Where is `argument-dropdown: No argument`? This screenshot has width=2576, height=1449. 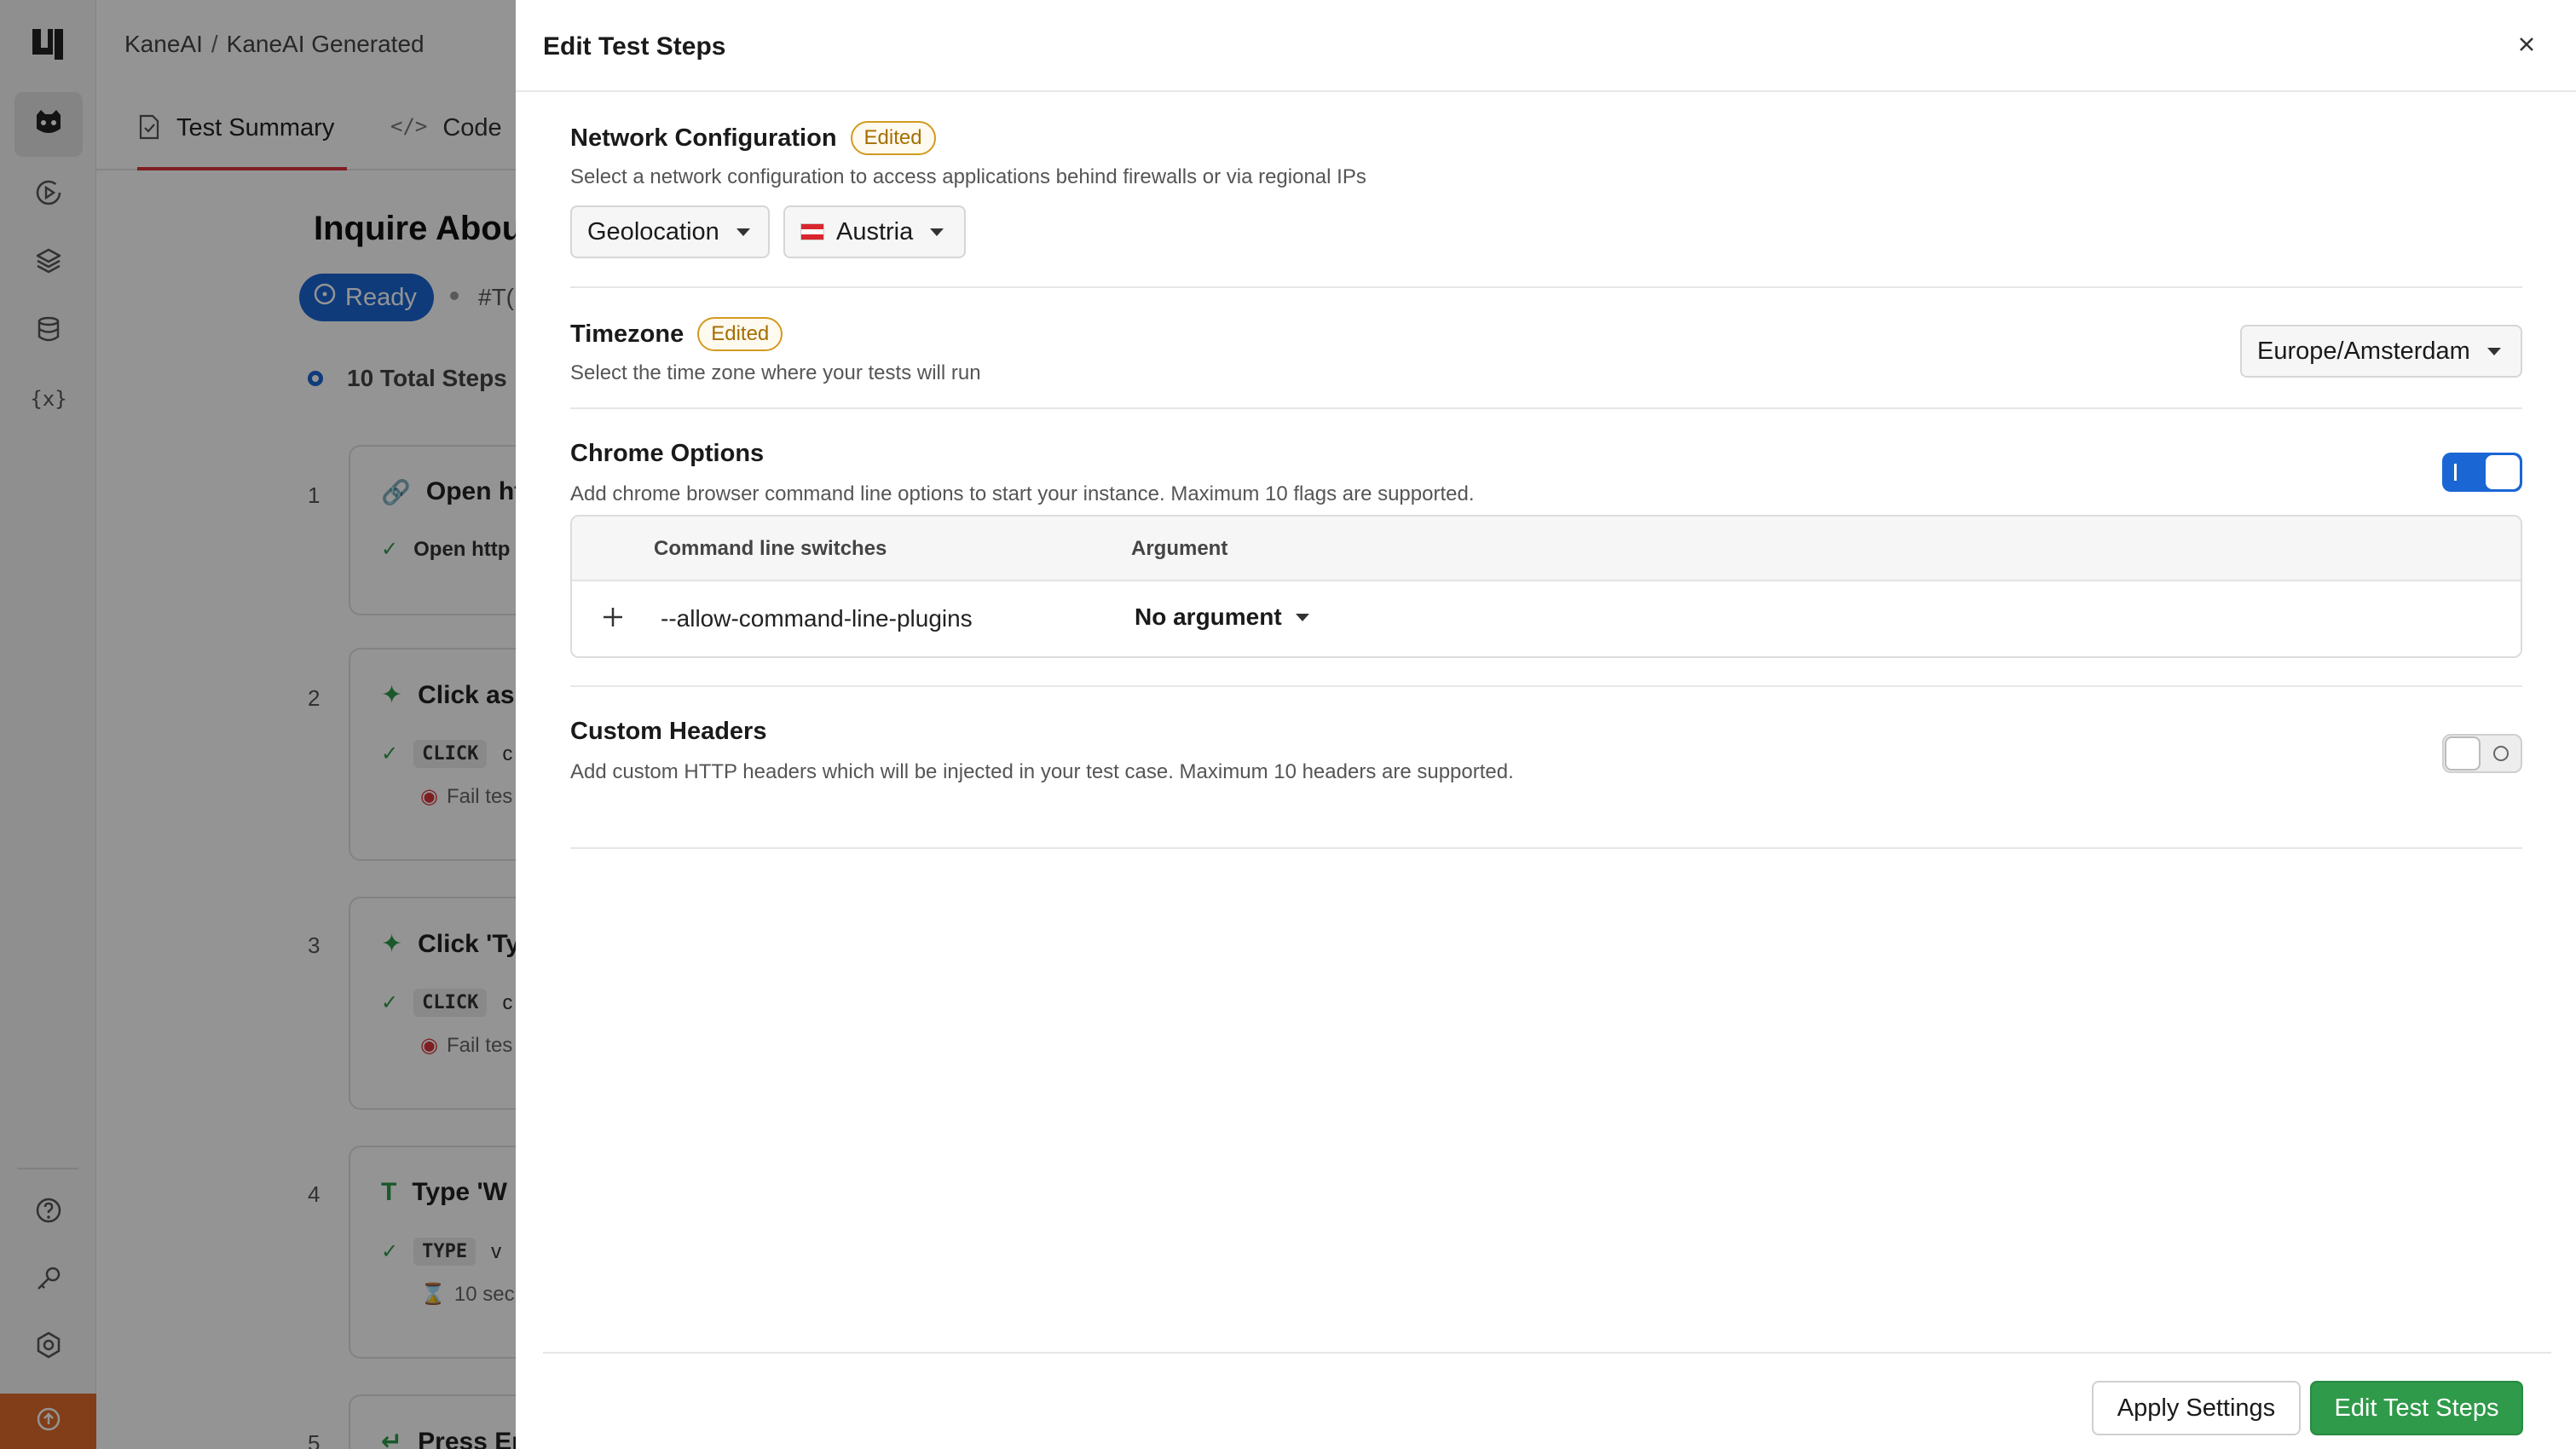
argument-dropdown: No argument is located at coordinates (1222, 617).